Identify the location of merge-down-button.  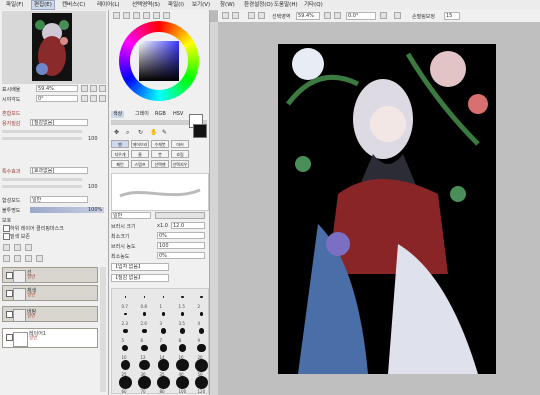
(17, 258).